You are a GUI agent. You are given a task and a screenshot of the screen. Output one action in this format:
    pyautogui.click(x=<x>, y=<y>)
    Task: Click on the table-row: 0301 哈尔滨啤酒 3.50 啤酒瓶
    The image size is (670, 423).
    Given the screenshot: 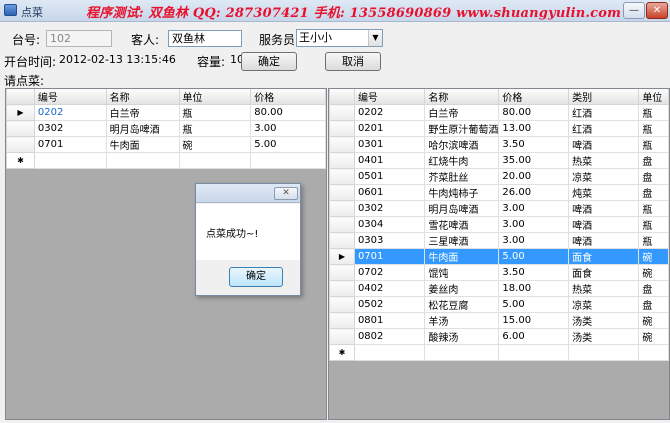 What is the action you would take?
    pyautogui.click(x=499, y=144)
    